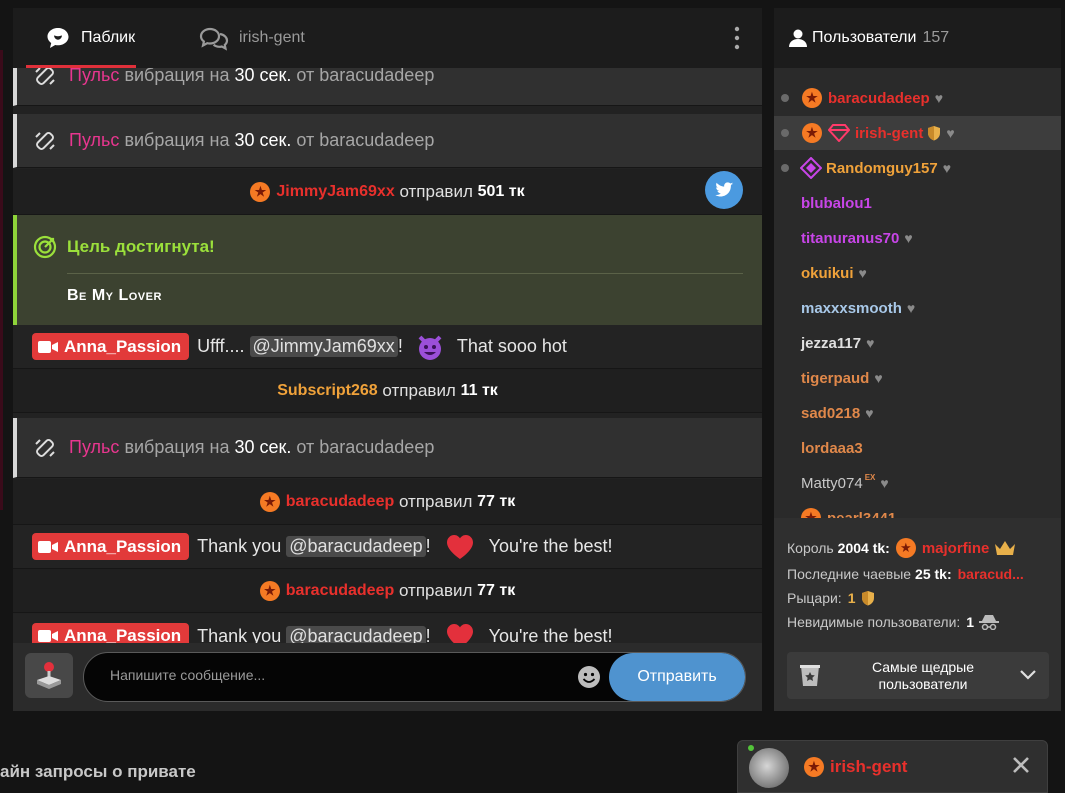 Image resolution: width=1065 pixels, height=793 pixels. Describe the element at coordinates (327, 391) in the screenshot. I see `tip-username: Subscript268` at that location.